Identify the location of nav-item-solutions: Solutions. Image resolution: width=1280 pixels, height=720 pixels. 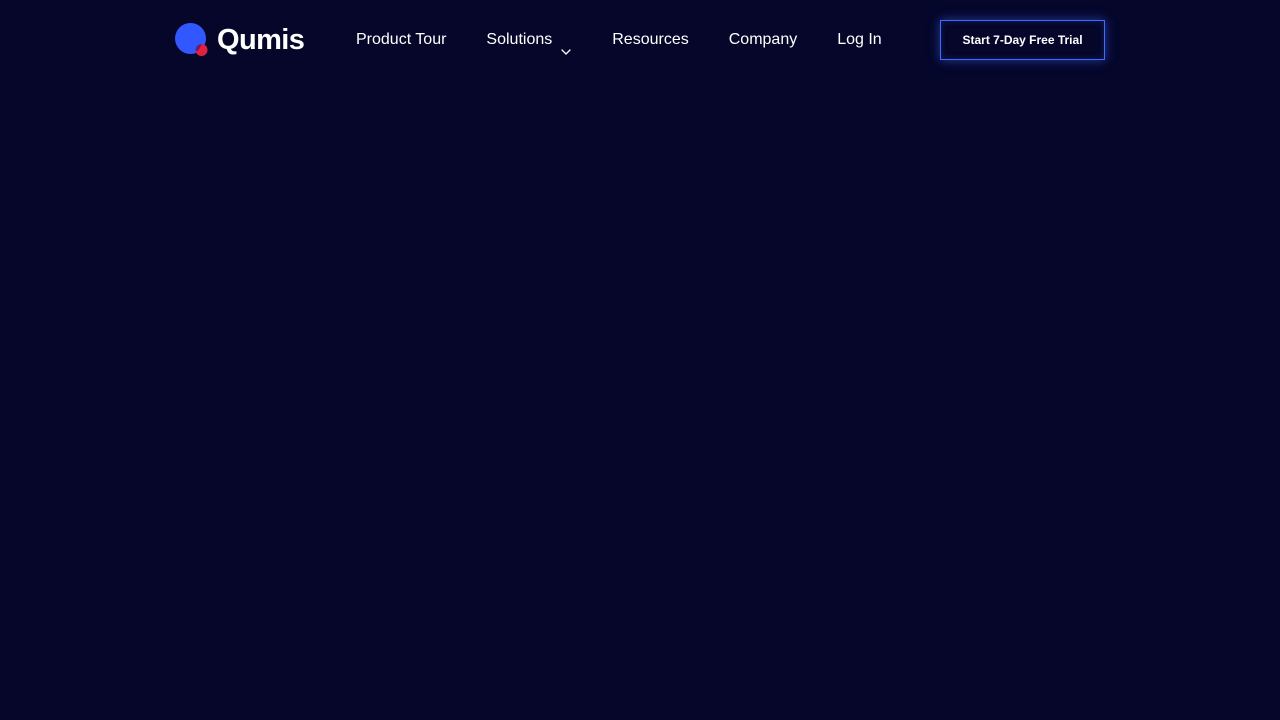
(529, 40).